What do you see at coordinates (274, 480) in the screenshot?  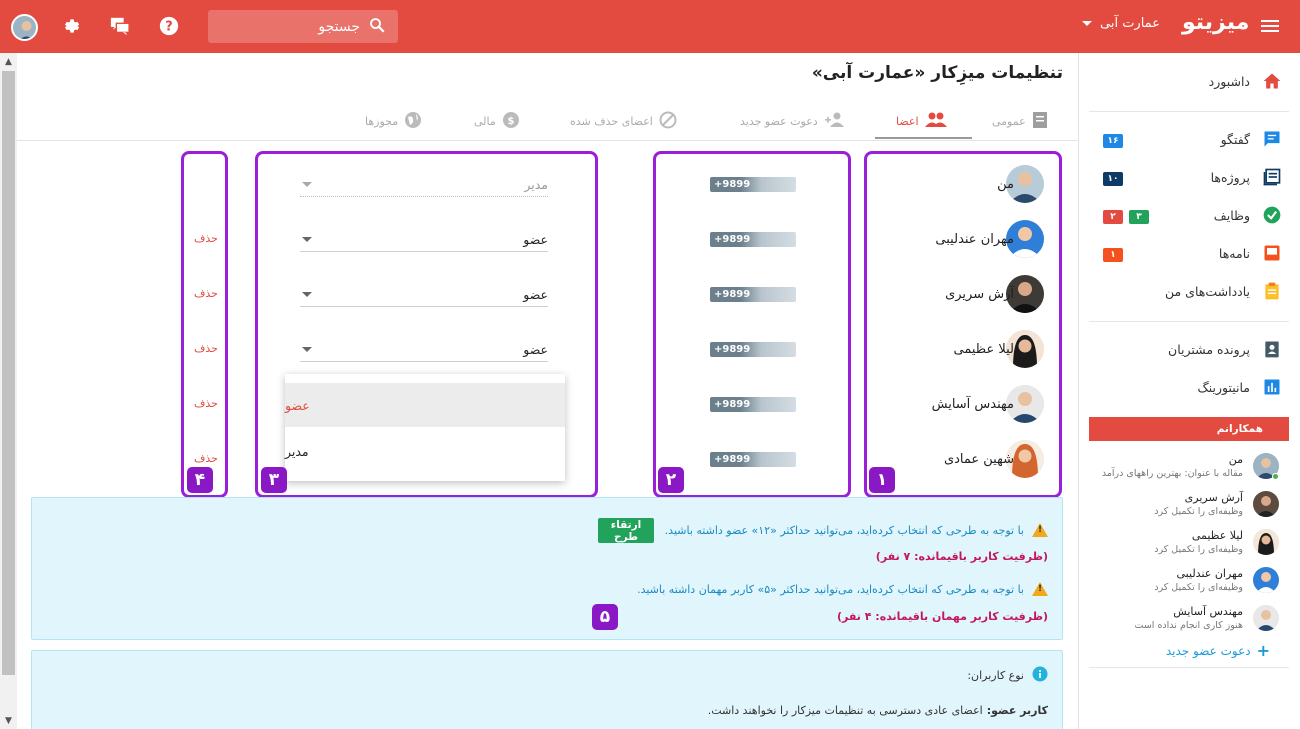 I see `annotation-number: ۳` at bounding box center [274, 480].